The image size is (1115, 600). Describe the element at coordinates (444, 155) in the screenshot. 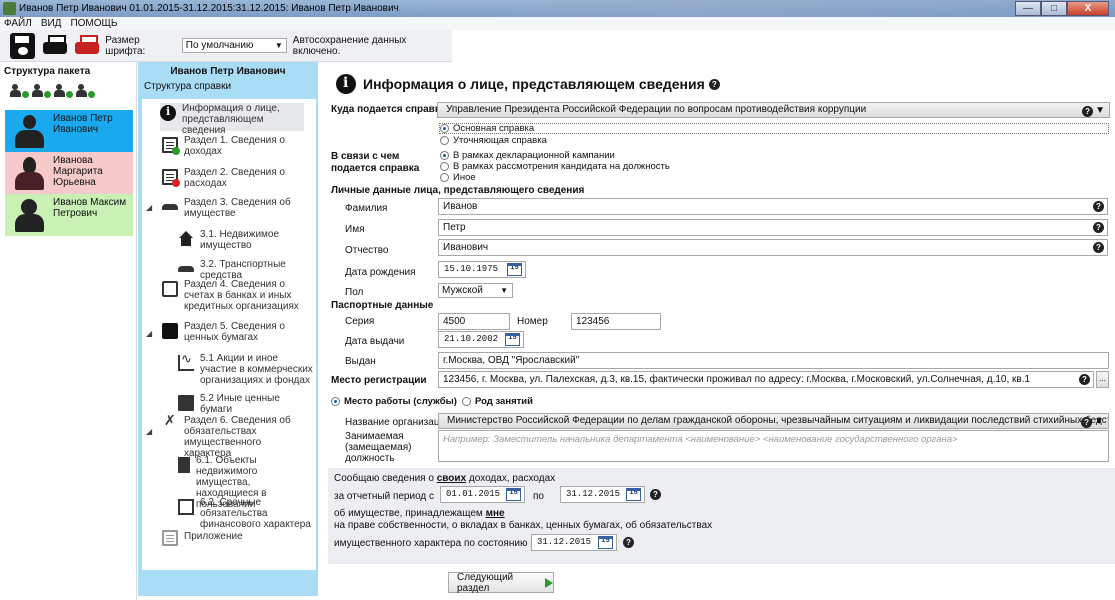

I see `radio-declaration` at that location.